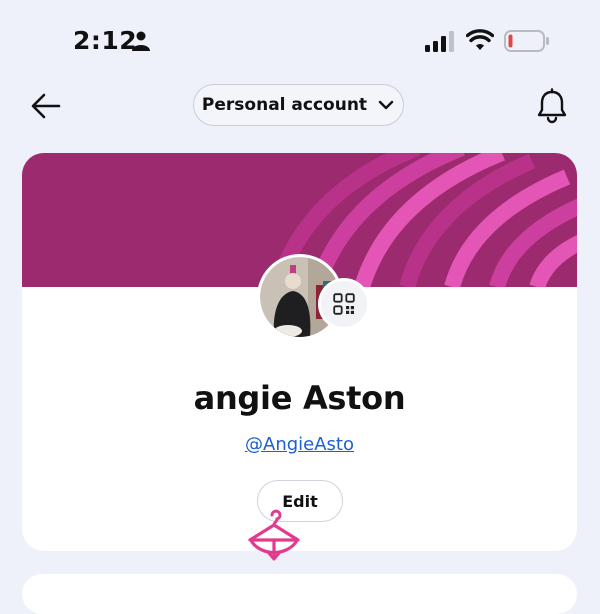 The width and height of the screenshot is (600, 614). Describe the element at coordinates (284, 105) in the screenshot. I see `account-selector-label: Personal account` at that location.